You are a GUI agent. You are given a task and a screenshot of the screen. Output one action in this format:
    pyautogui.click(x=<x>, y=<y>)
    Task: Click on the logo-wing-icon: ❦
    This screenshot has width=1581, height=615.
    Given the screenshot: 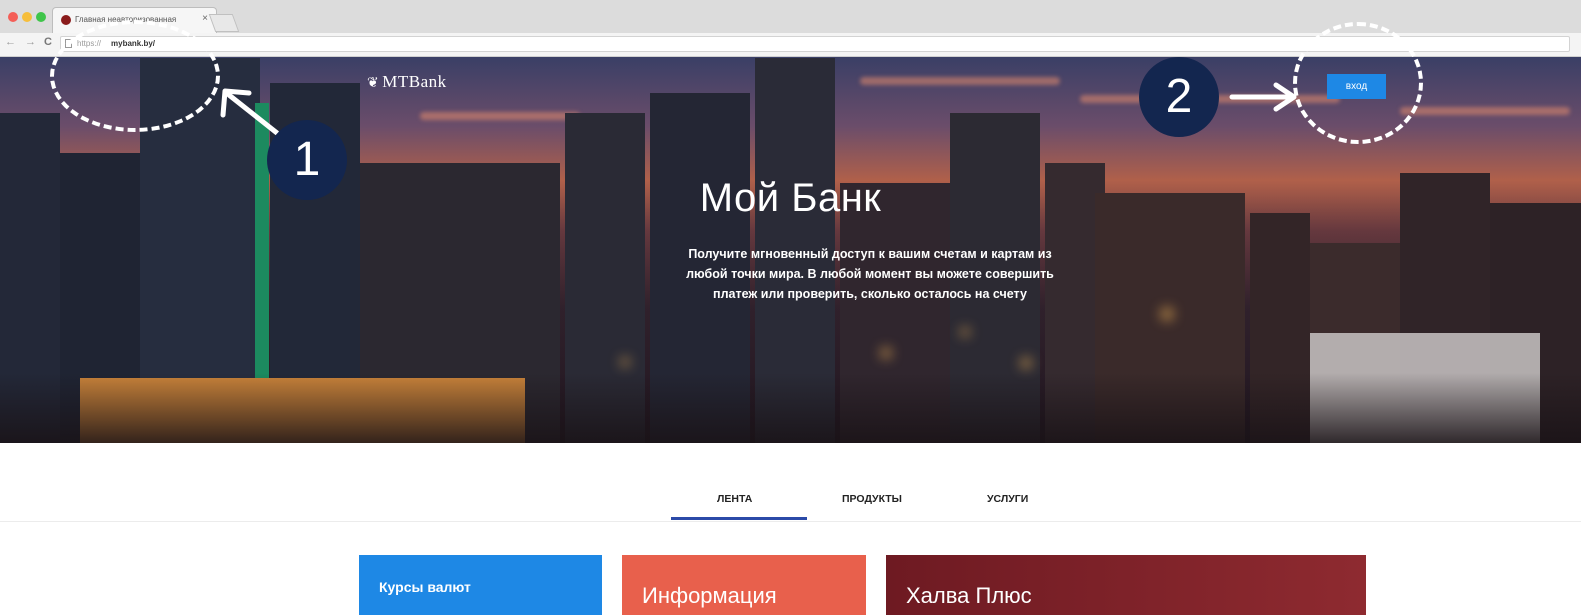 What is the action you would take?
    pyautogui.click(x=373, y=83)
    